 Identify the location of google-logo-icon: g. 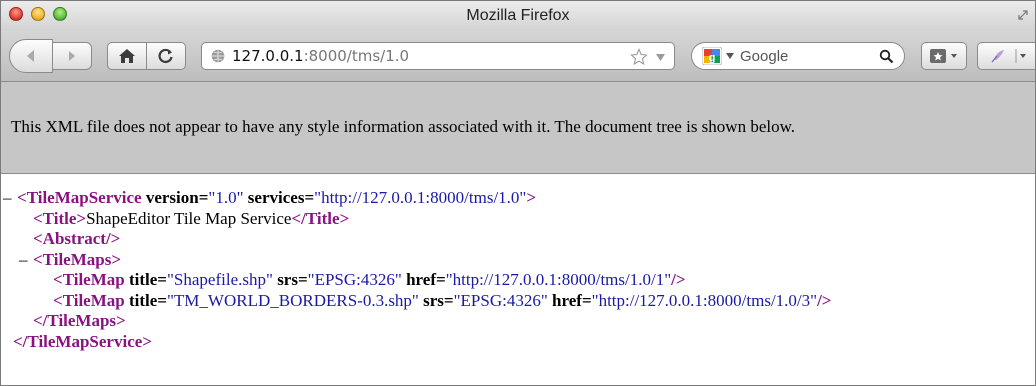
(712, 56).